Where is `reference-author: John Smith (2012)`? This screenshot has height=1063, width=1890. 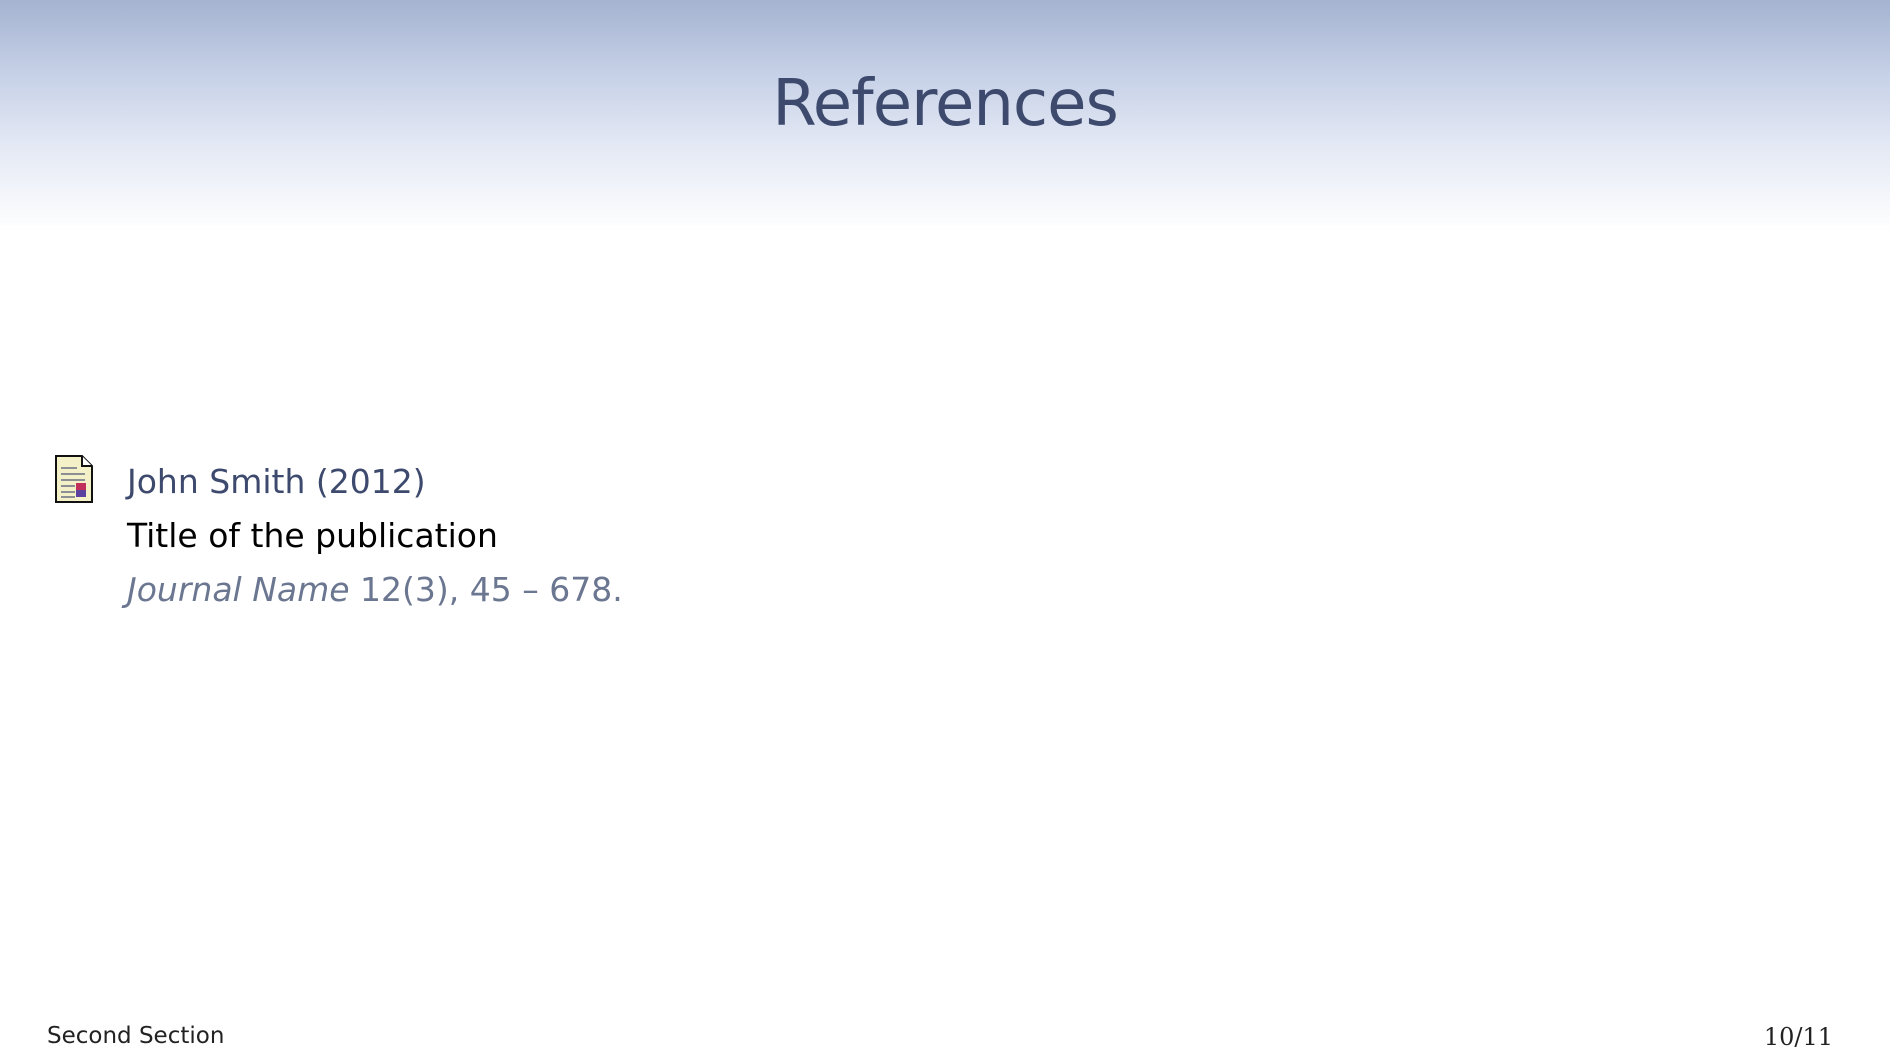
reference-author: John Smith (2012) is located at coordinates (276, 481).